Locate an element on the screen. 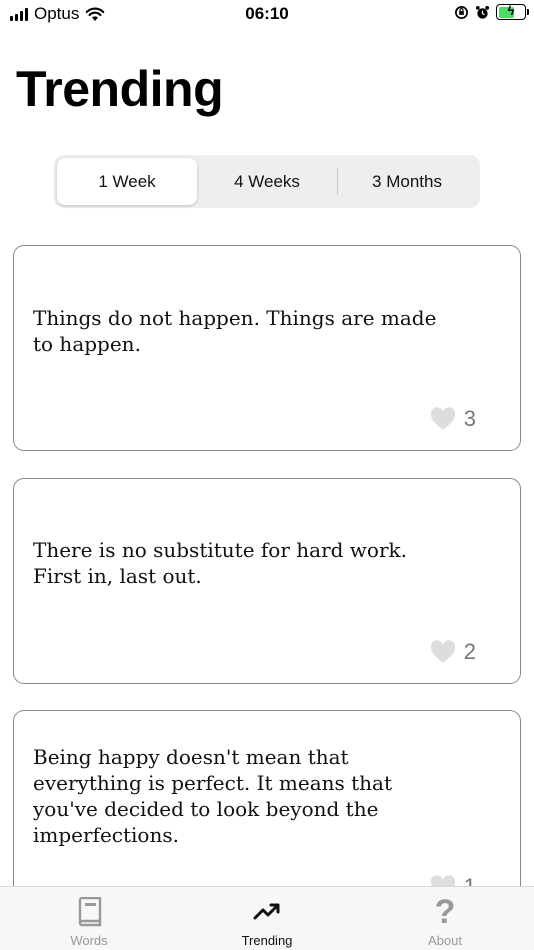 This screenshot has width=534, height=950. tab-label: About is located at coordinates (445, 940).